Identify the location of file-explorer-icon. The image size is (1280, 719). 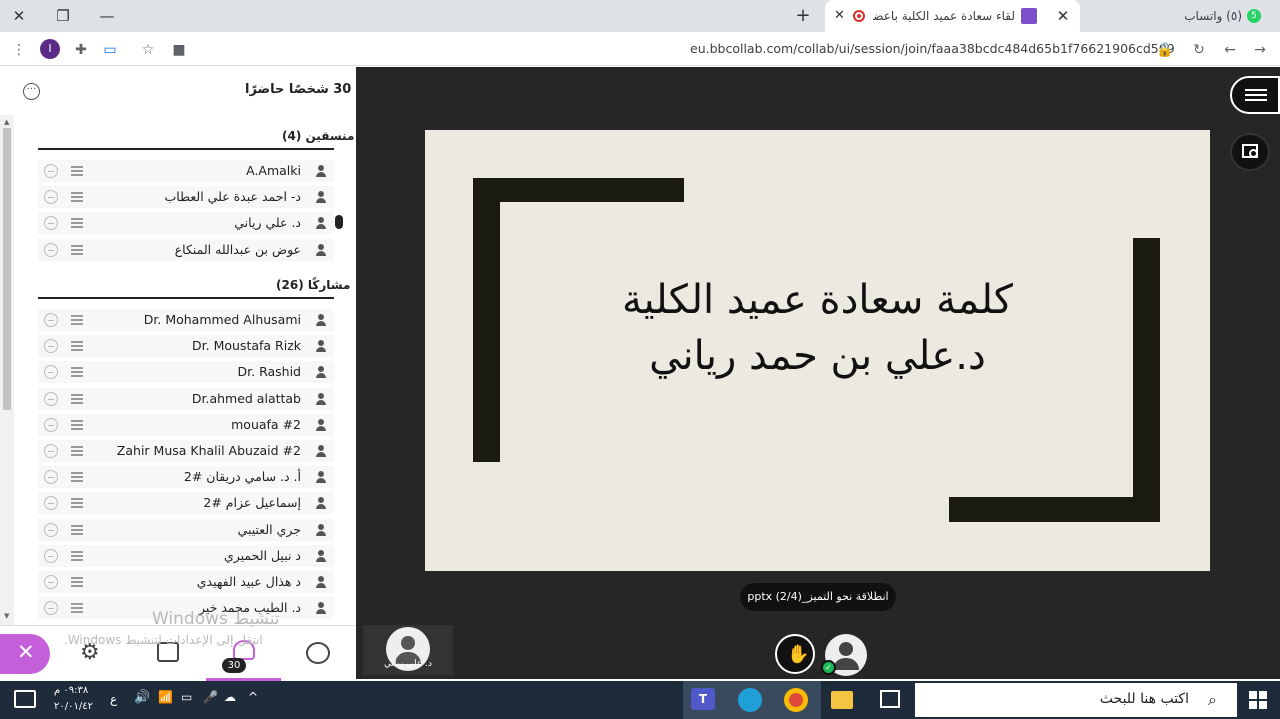
(842, 700).